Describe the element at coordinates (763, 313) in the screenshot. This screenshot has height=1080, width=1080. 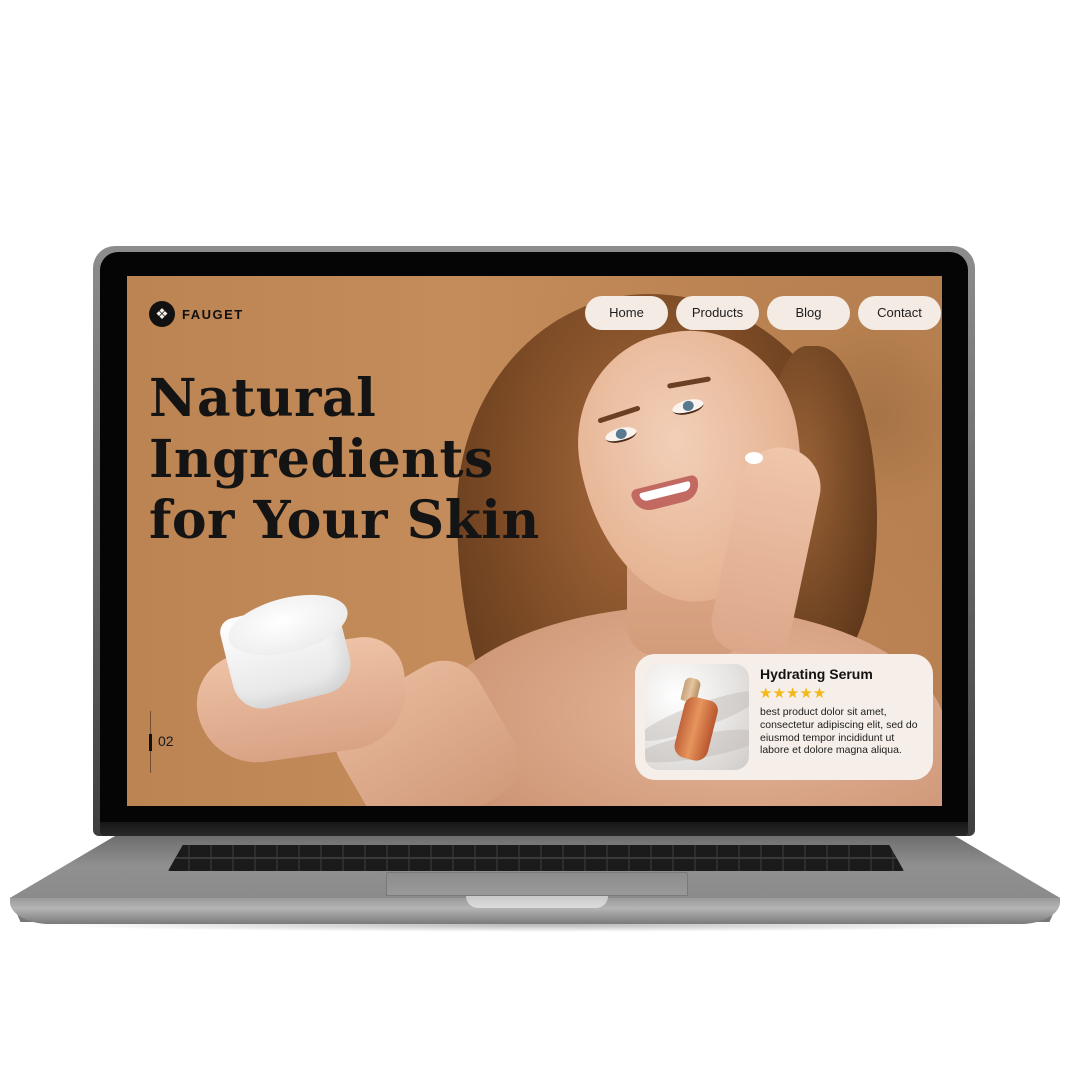
I see `main-nav: Home Products Blog Contact` at that location.